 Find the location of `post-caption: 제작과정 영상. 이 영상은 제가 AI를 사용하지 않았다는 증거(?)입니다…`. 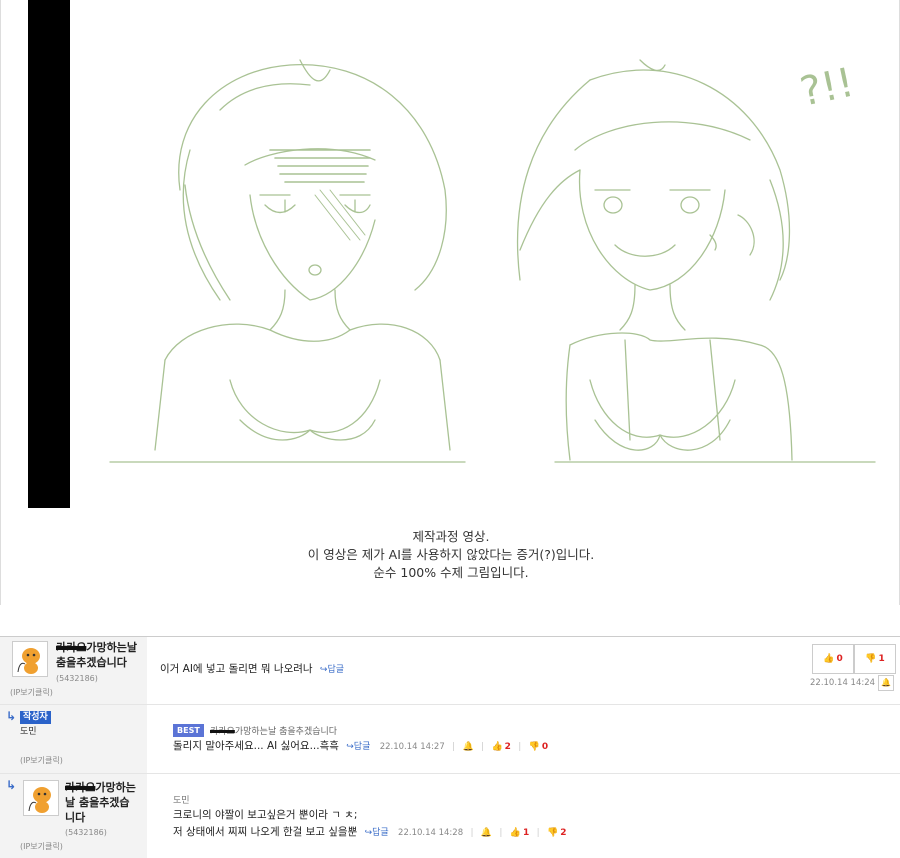

post-caption: 제작과정 영상. 이 영상은 제가 AI를 사용하지 않았다는 증거(?)입니다… is located at coordinates (450, 555).